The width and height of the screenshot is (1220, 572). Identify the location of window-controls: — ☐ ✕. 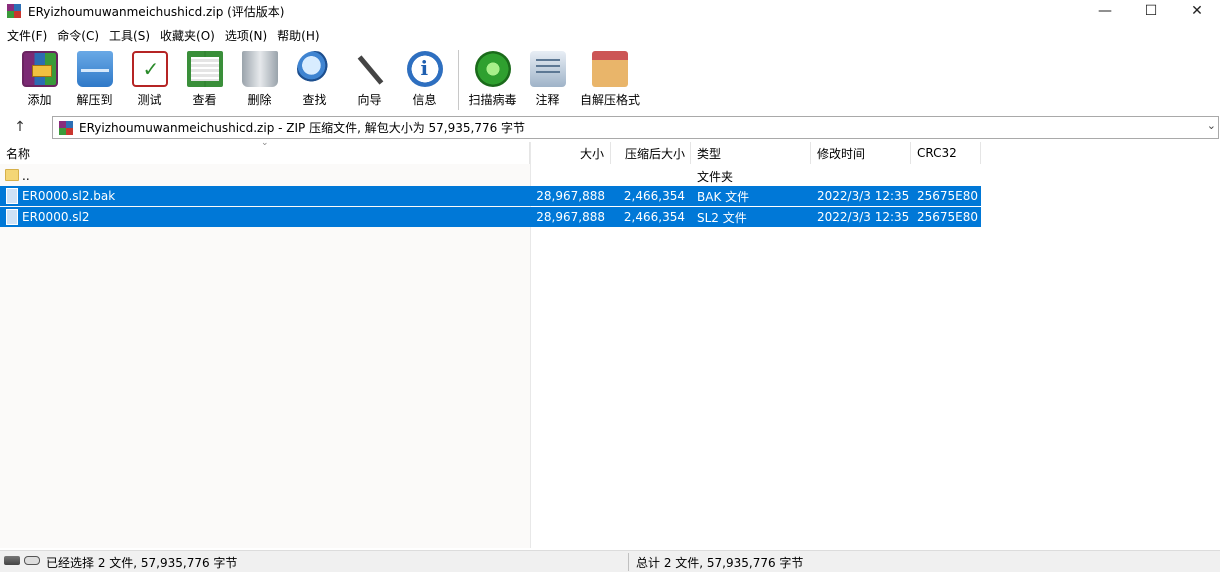
(1151, 11).